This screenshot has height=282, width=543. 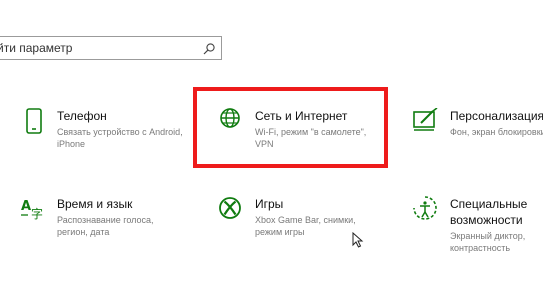 I want to click on search-icon, so click(x=209, y=49).